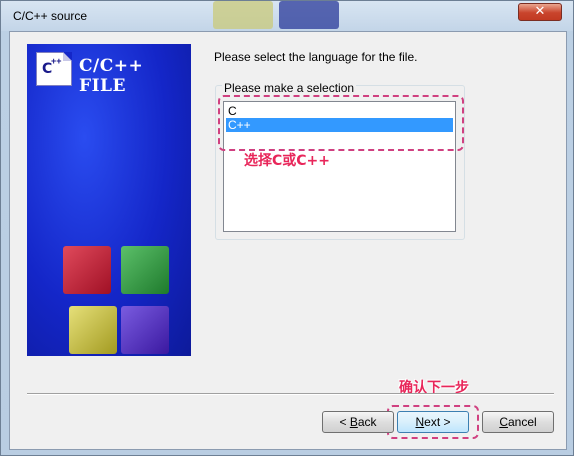 The height and width of the screenshot is (456, 574). What do you see at coordinates (87, 270) in the screenshot?
I see `red-cube-graphic` at bounding box center [87, 270].